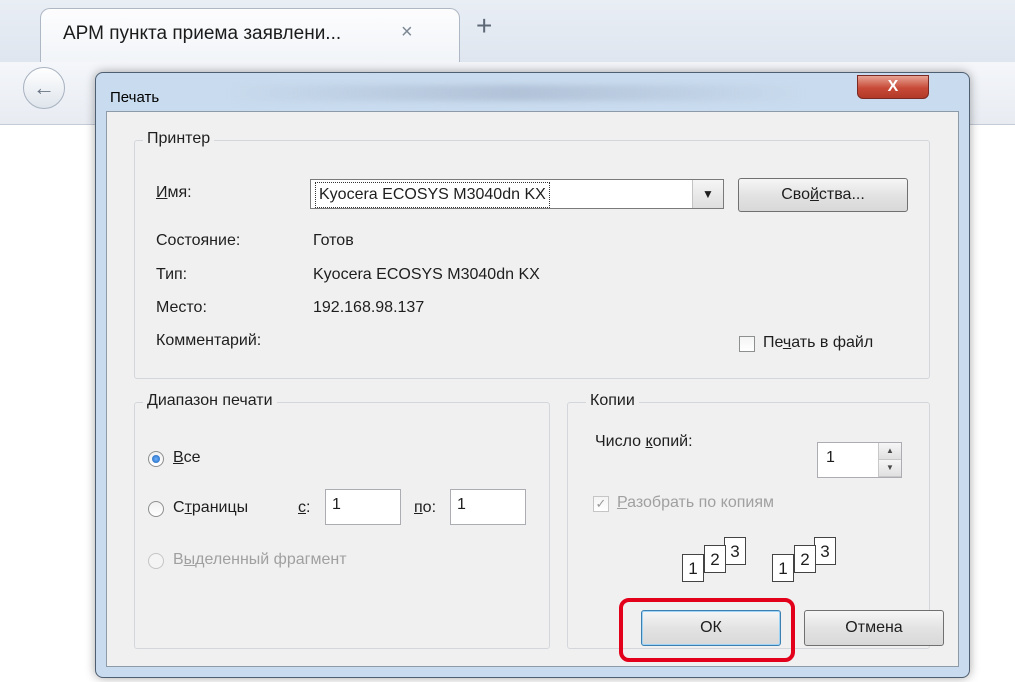 Image resolution: width=1015 pixels, height=682 pixels. What do you see at coordinates (333, 240) in the screenshot?
I see `status-value: Готов` at bounding box center [333, 240].